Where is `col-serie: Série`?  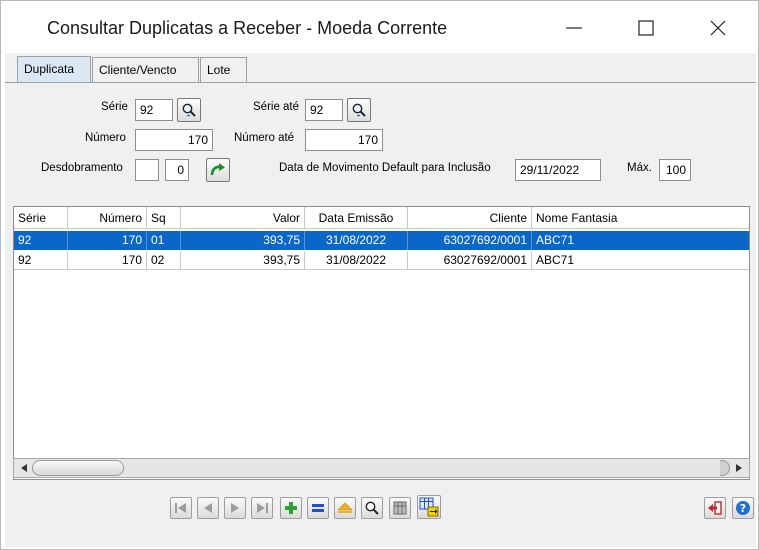 col-serie: Série is located at coordinates (41, 218).